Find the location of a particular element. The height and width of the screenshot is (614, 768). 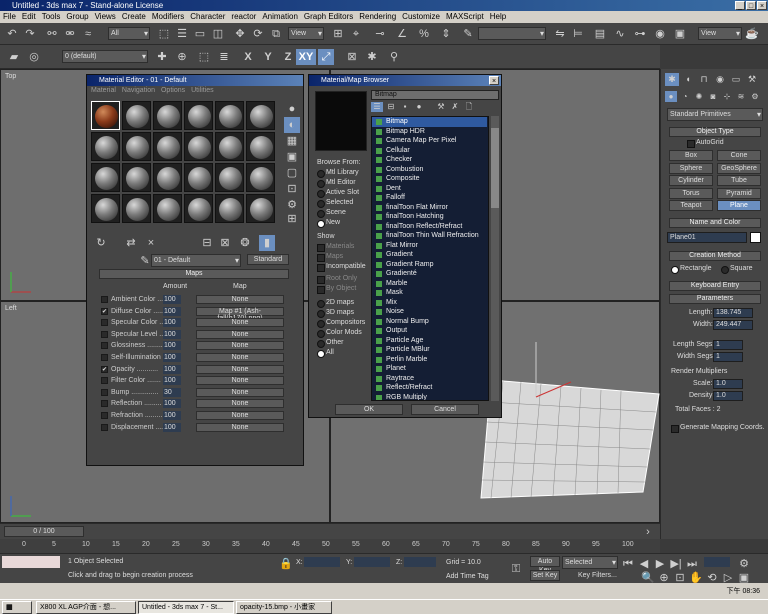

angle-snap-icon: ∠ is located at coordinates (402, 34).